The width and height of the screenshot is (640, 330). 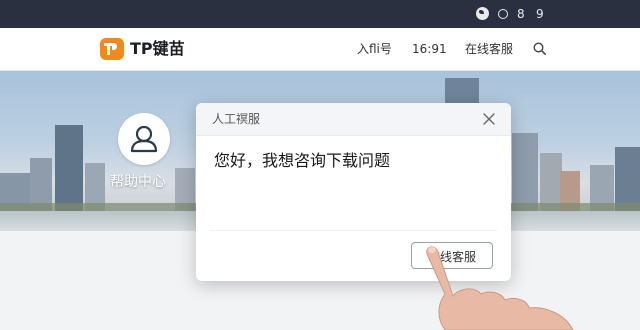 I want to click on search-icon, so click(x=539, y=48).